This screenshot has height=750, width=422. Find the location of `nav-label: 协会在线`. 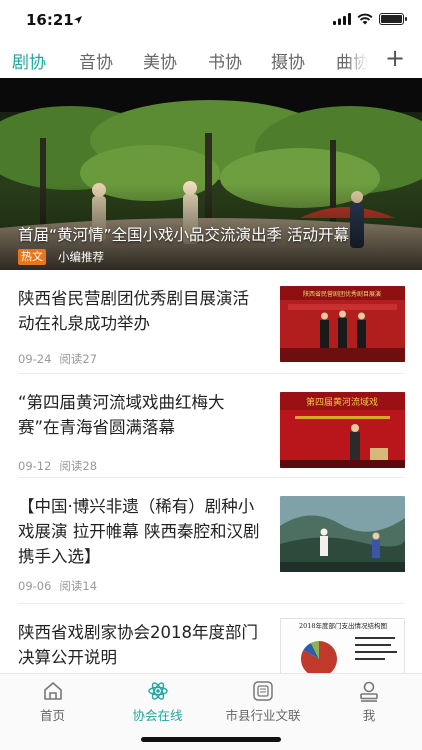

nav-label: 协会在线 is located at coordinates (157, 715).